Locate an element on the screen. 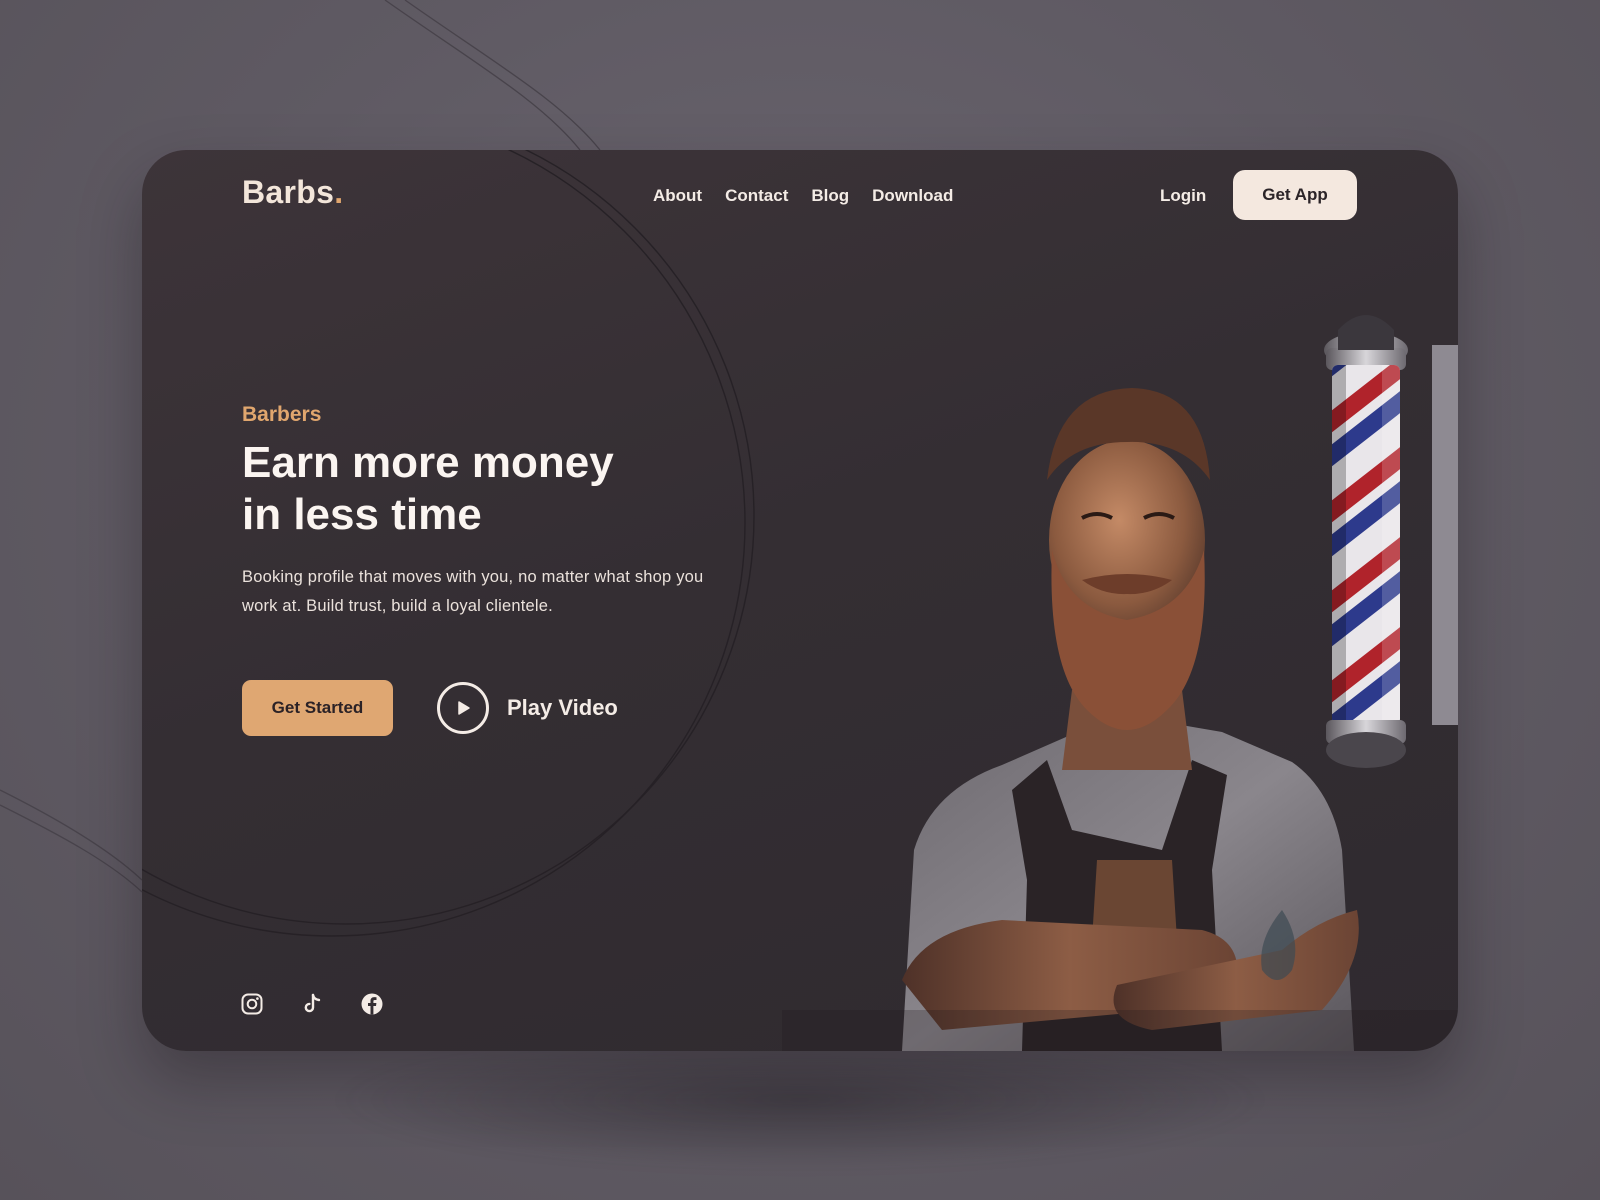 The image size is (1600, 1200). card-shadow is located at coordinates (800, 1100).